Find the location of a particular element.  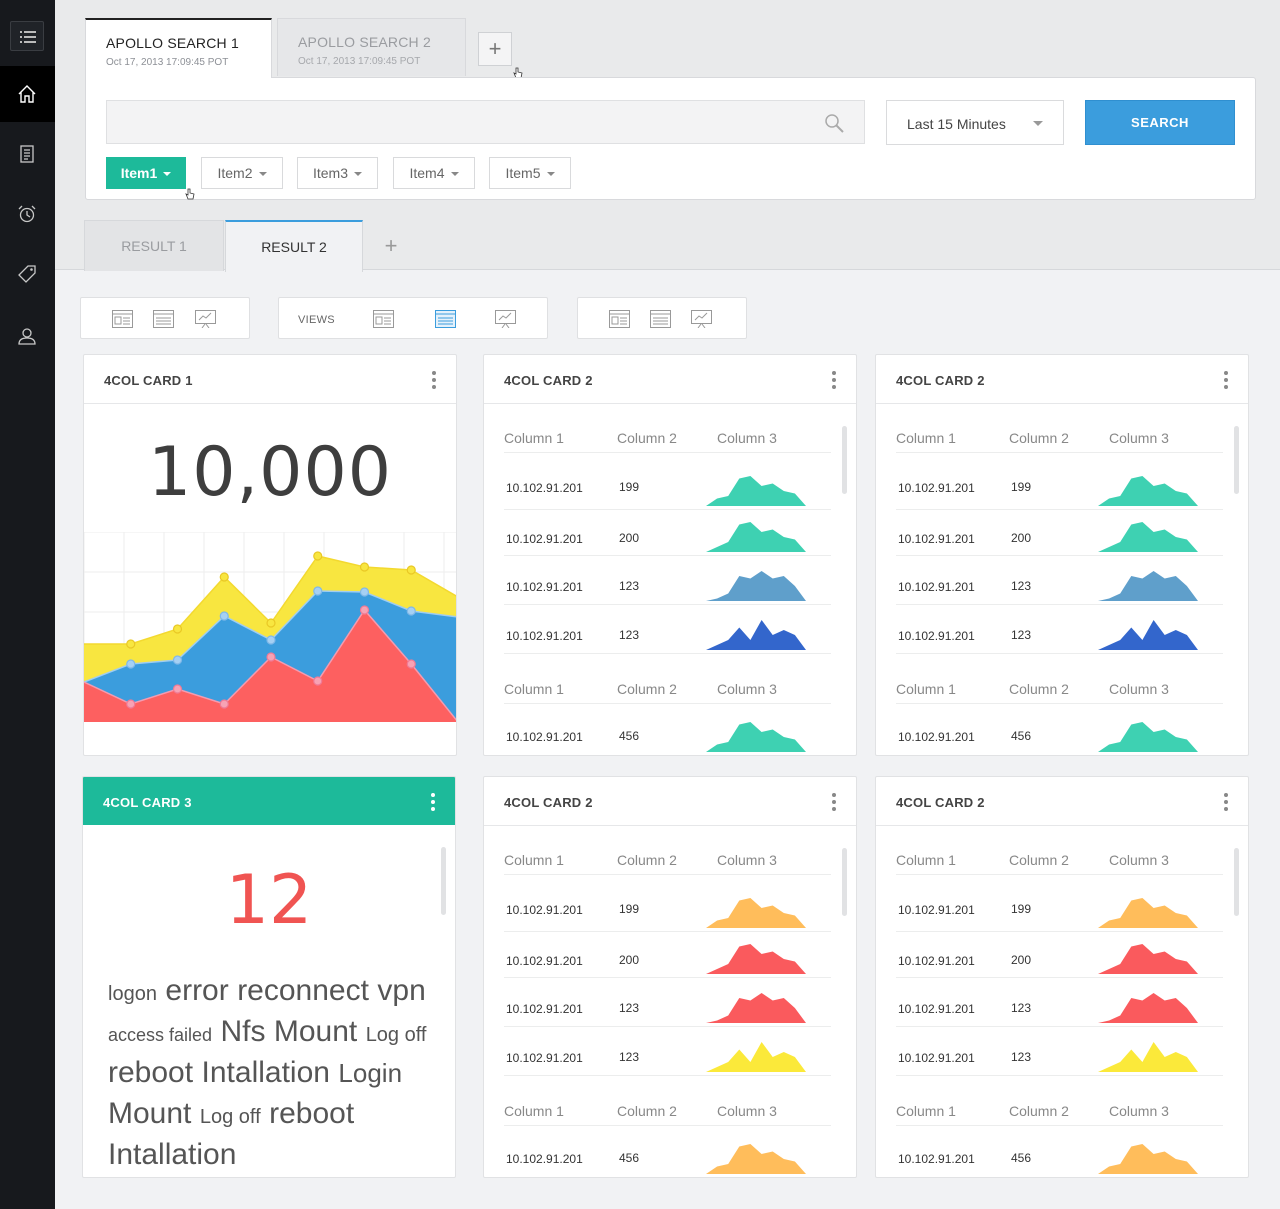

search-button: SEARCH is located at coordinates (1160, 122).